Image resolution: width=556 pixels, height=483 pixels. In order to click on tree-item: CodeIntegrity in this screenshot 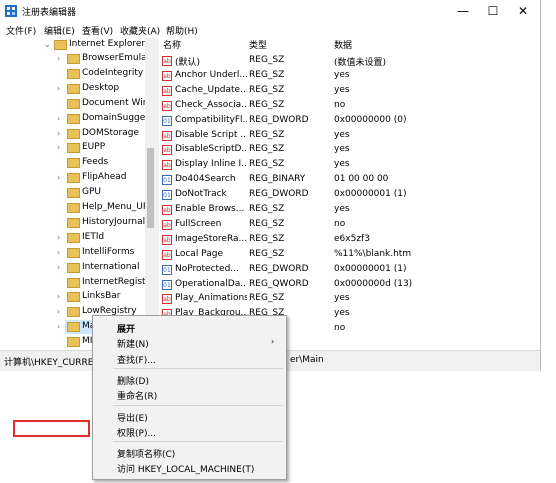, I will do `click(78, 74)`.